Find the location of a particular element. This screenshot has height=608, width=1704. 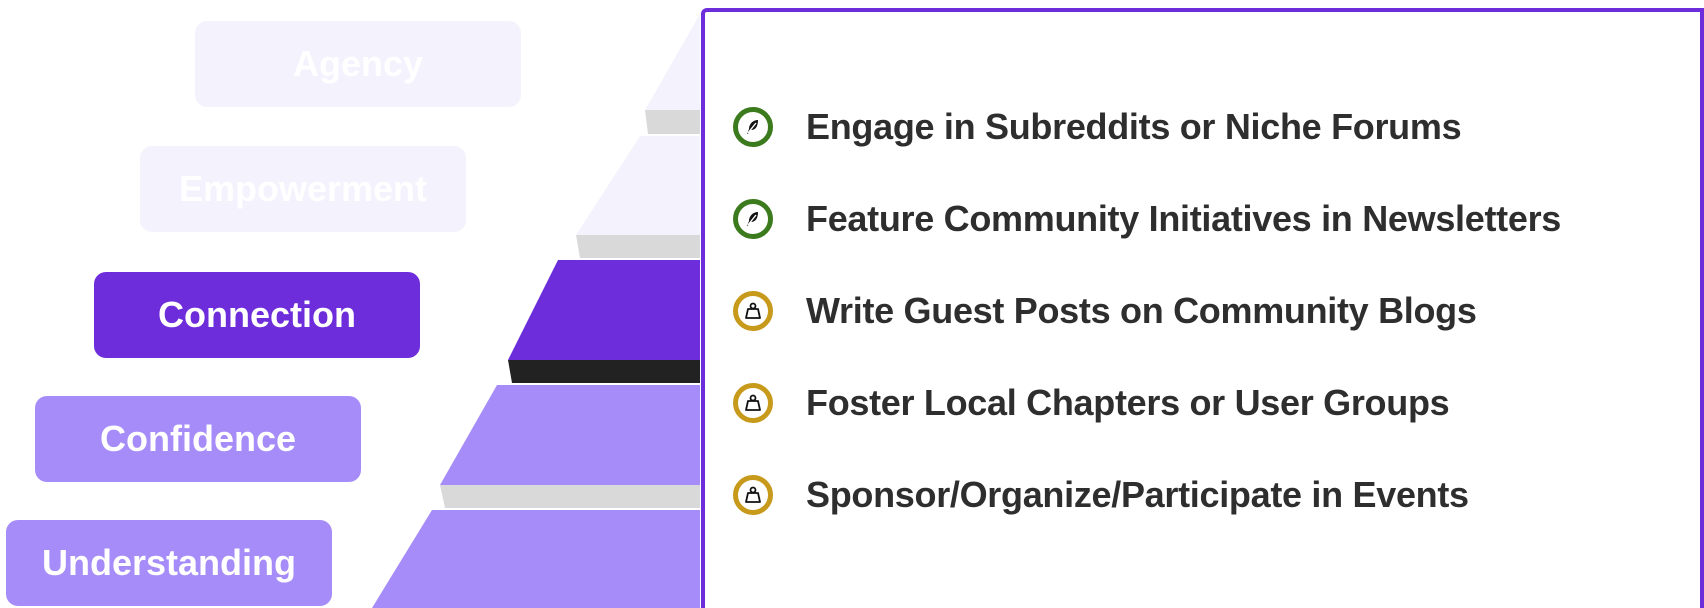

pyramid-step-confidence is located at coordinates (570, 435).